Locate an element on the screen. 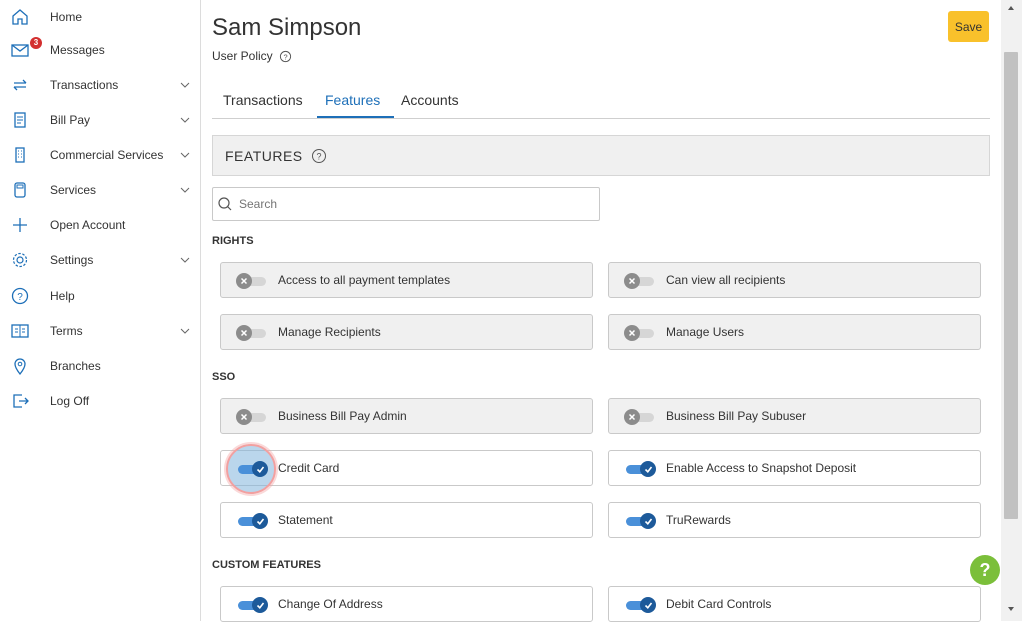 The width and height of the screenshot is (1022, 622). section-heading-custom-features: CUSTOM FEATURES is located at coordinates (266, 565).